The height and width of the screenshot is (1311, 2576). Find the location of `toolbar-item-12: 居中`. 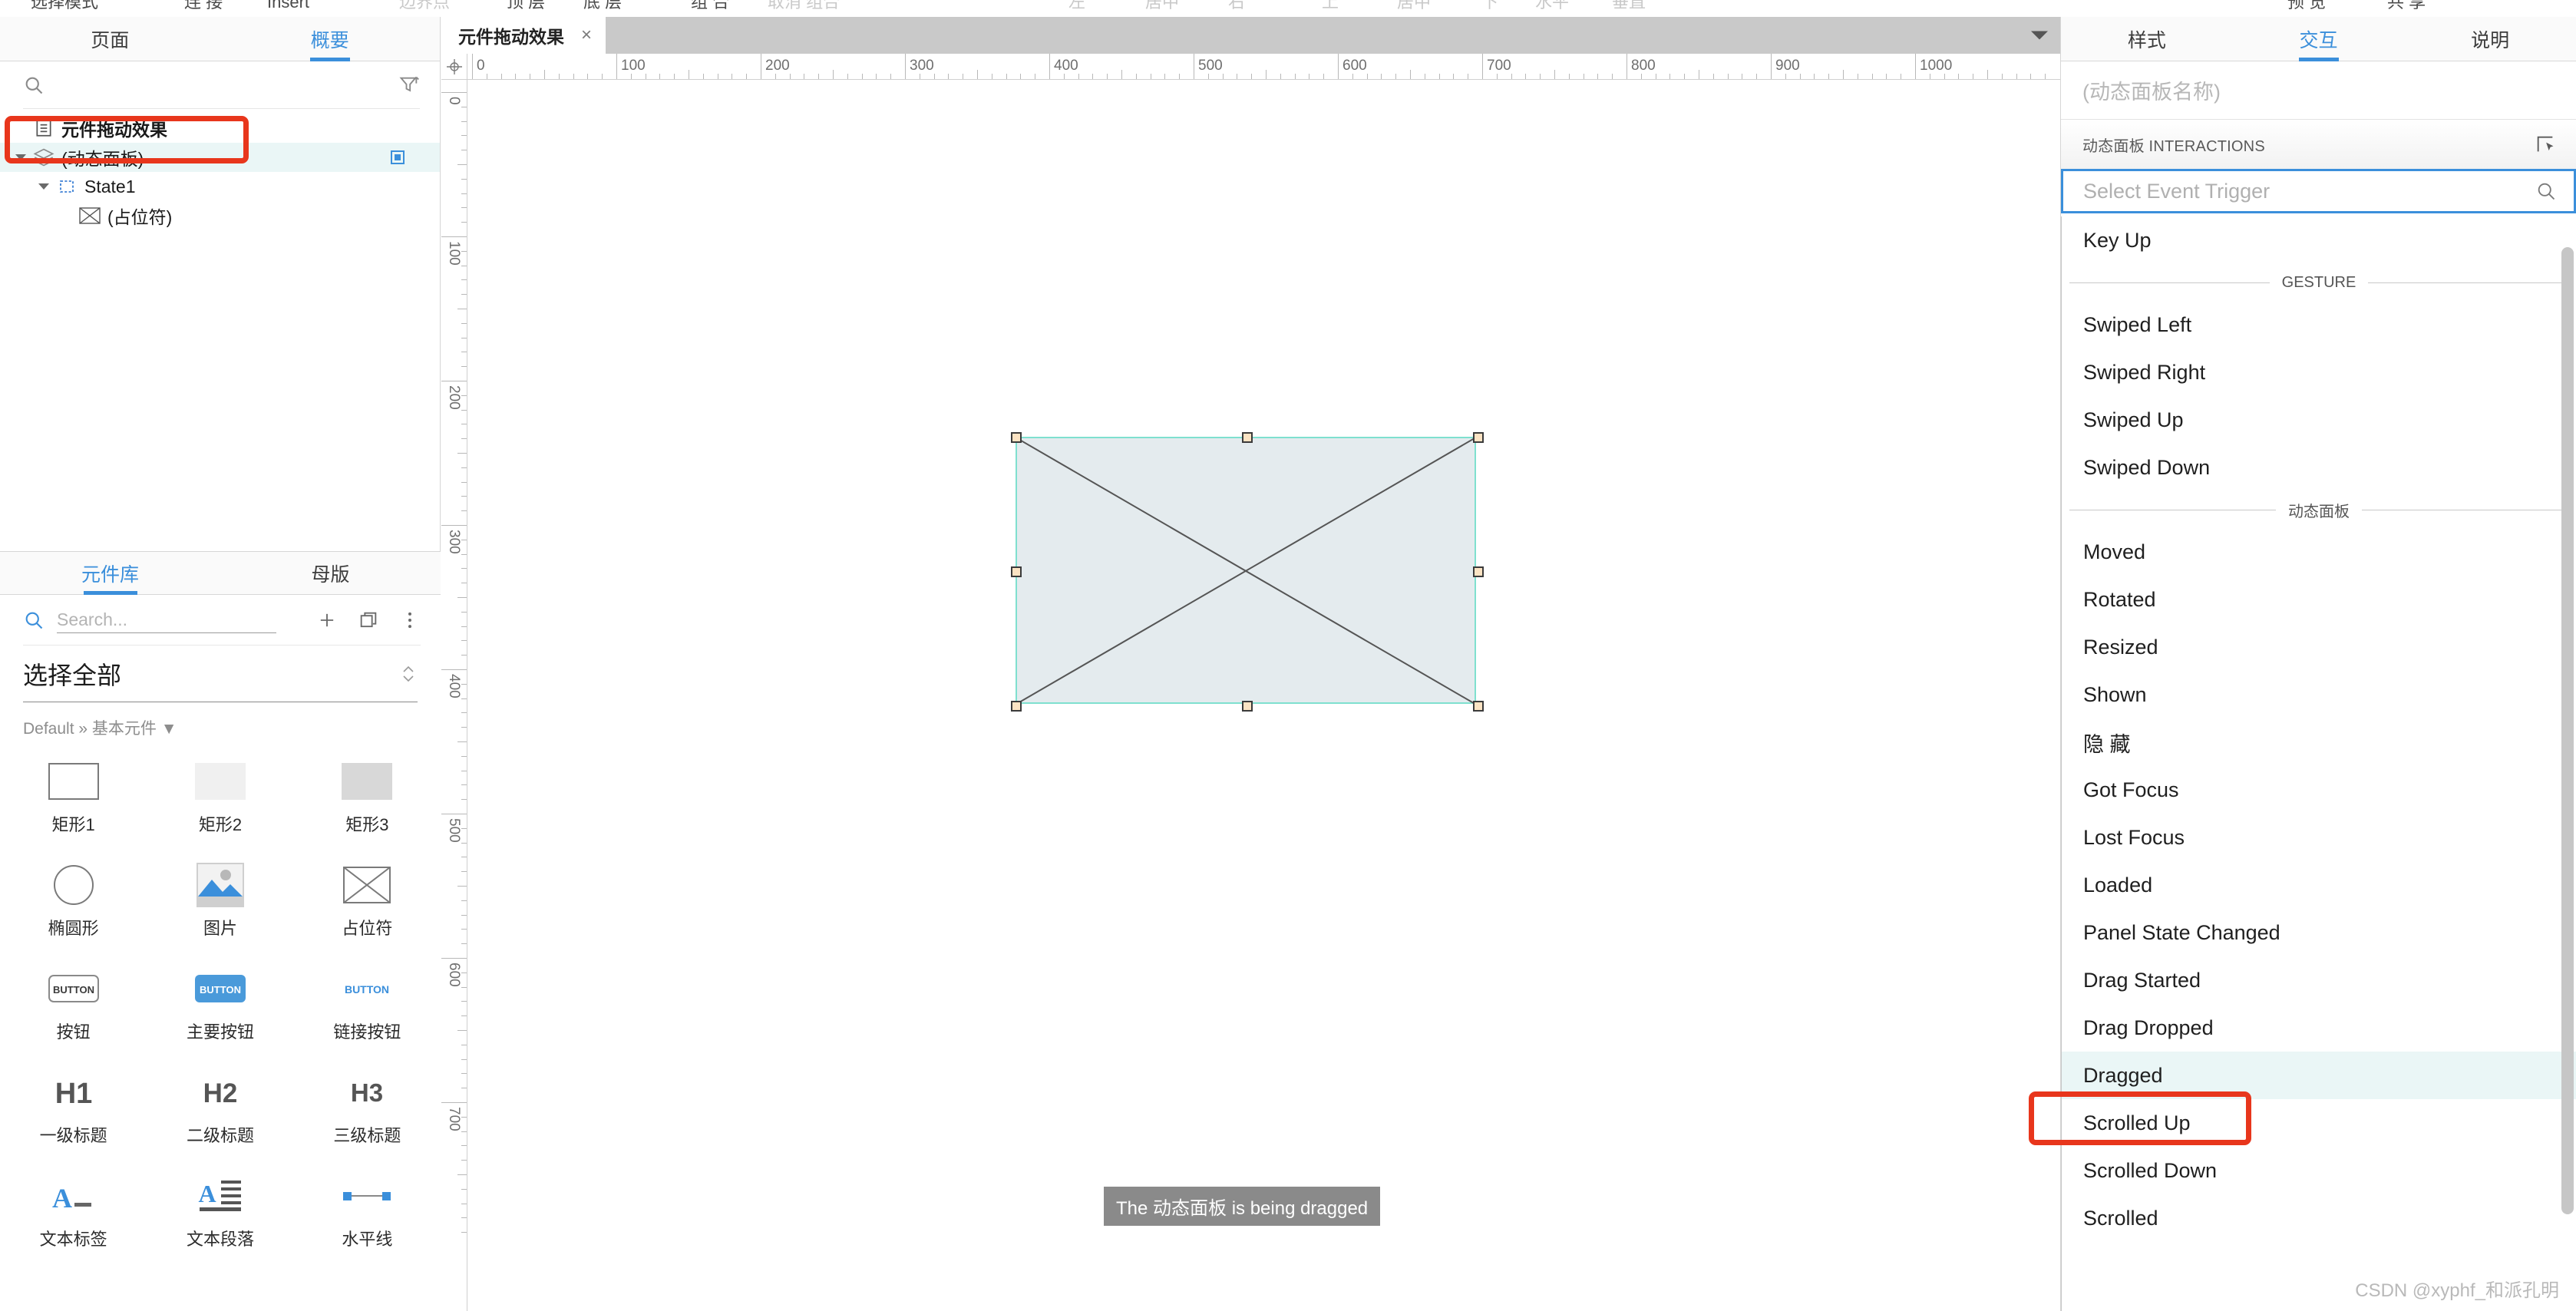

toolbar-item-12: 居中 is located at coordinates (1414, 7).